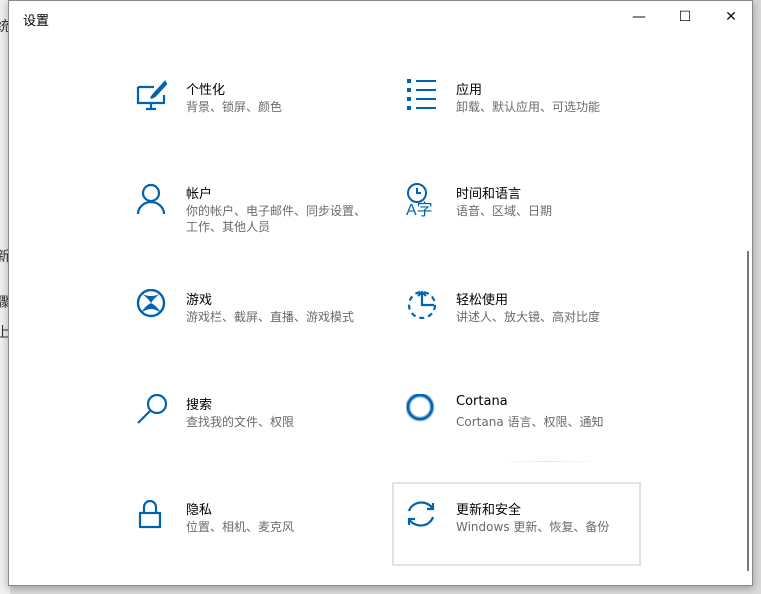 This screenshot has height=594, width=761. What do you see at coordinates (150, 514) in the screenshot?
I see `lock-icon` at bounding box center [150, 514].